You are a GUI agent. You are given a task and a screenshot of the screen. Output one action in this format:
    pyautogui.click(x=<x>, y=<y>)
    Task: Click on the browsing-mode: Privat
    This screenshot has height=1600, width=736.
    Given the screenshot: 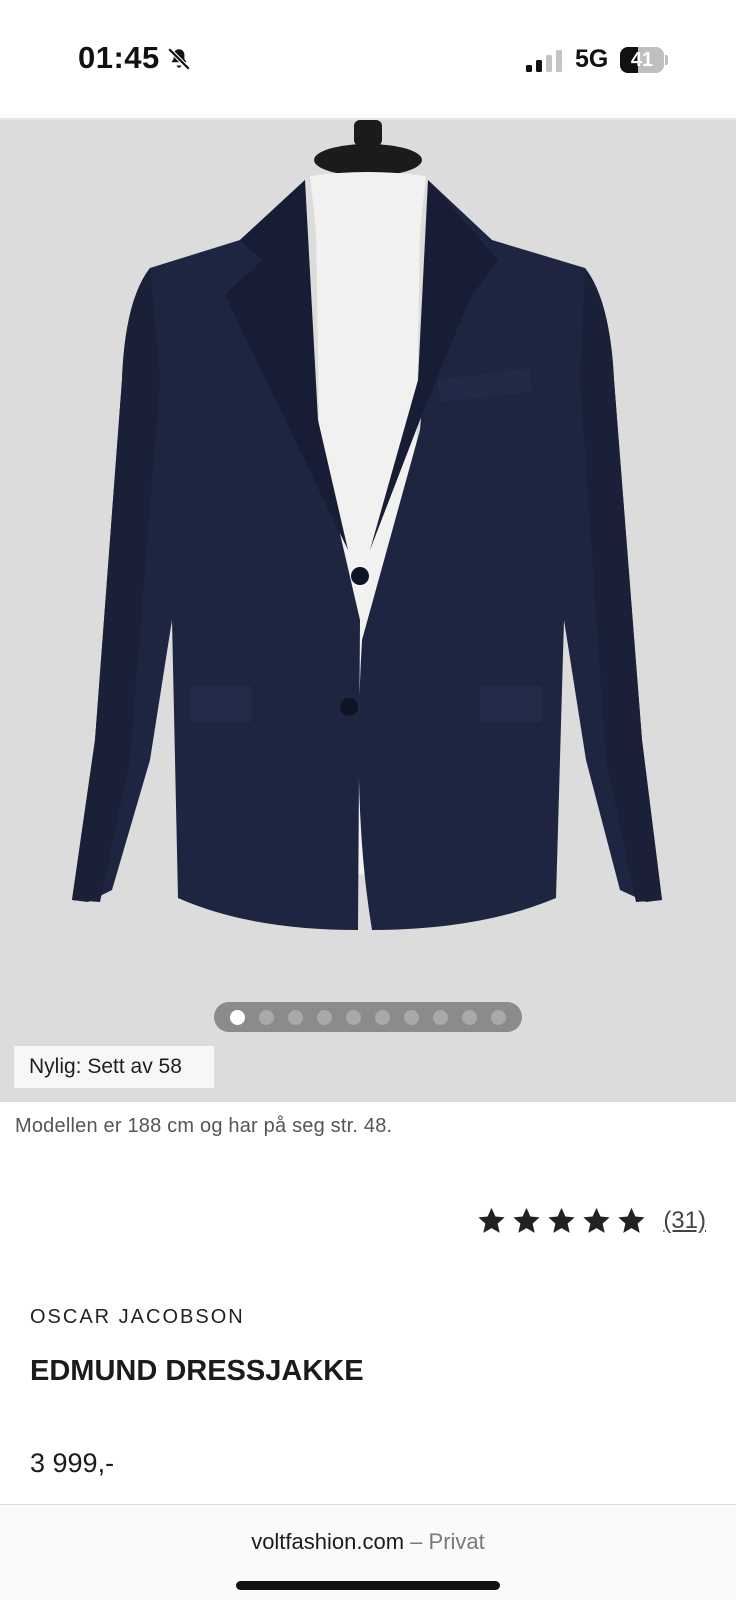 What is the action you would take?
    pyautogui.click(x=456, y=1541)
    